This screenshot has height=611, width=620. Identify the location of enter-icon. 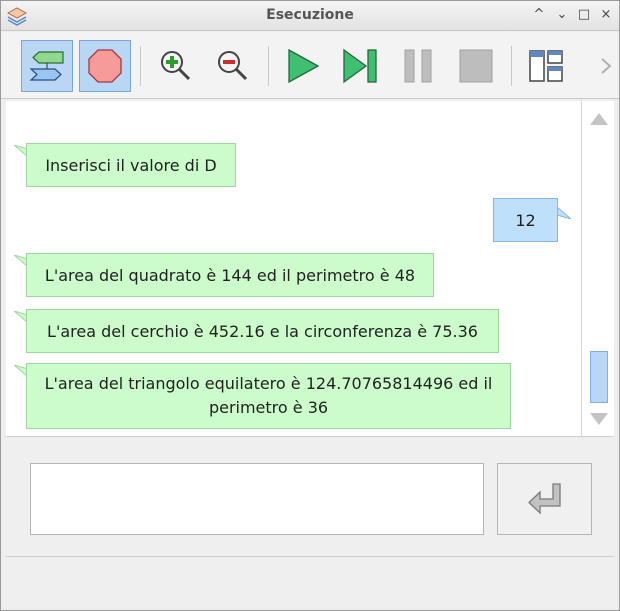
(544, 499).